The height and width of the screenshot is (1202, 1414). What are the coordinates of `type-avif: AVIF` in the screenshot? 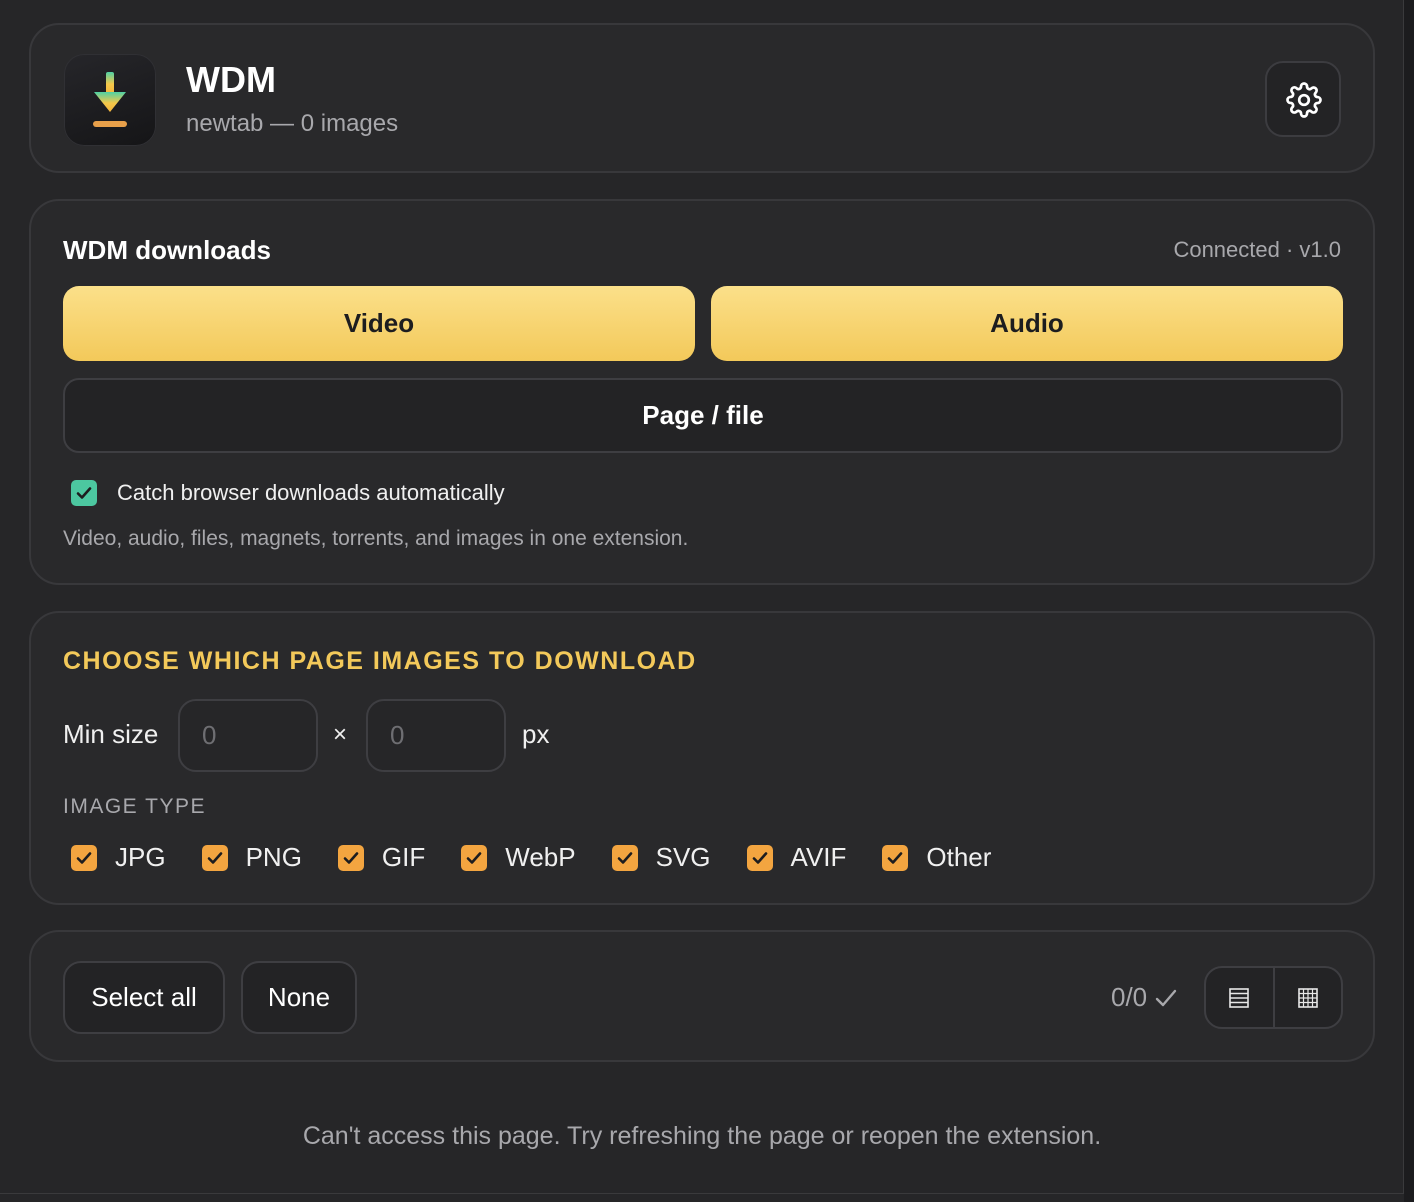 It's located at (796, 857).